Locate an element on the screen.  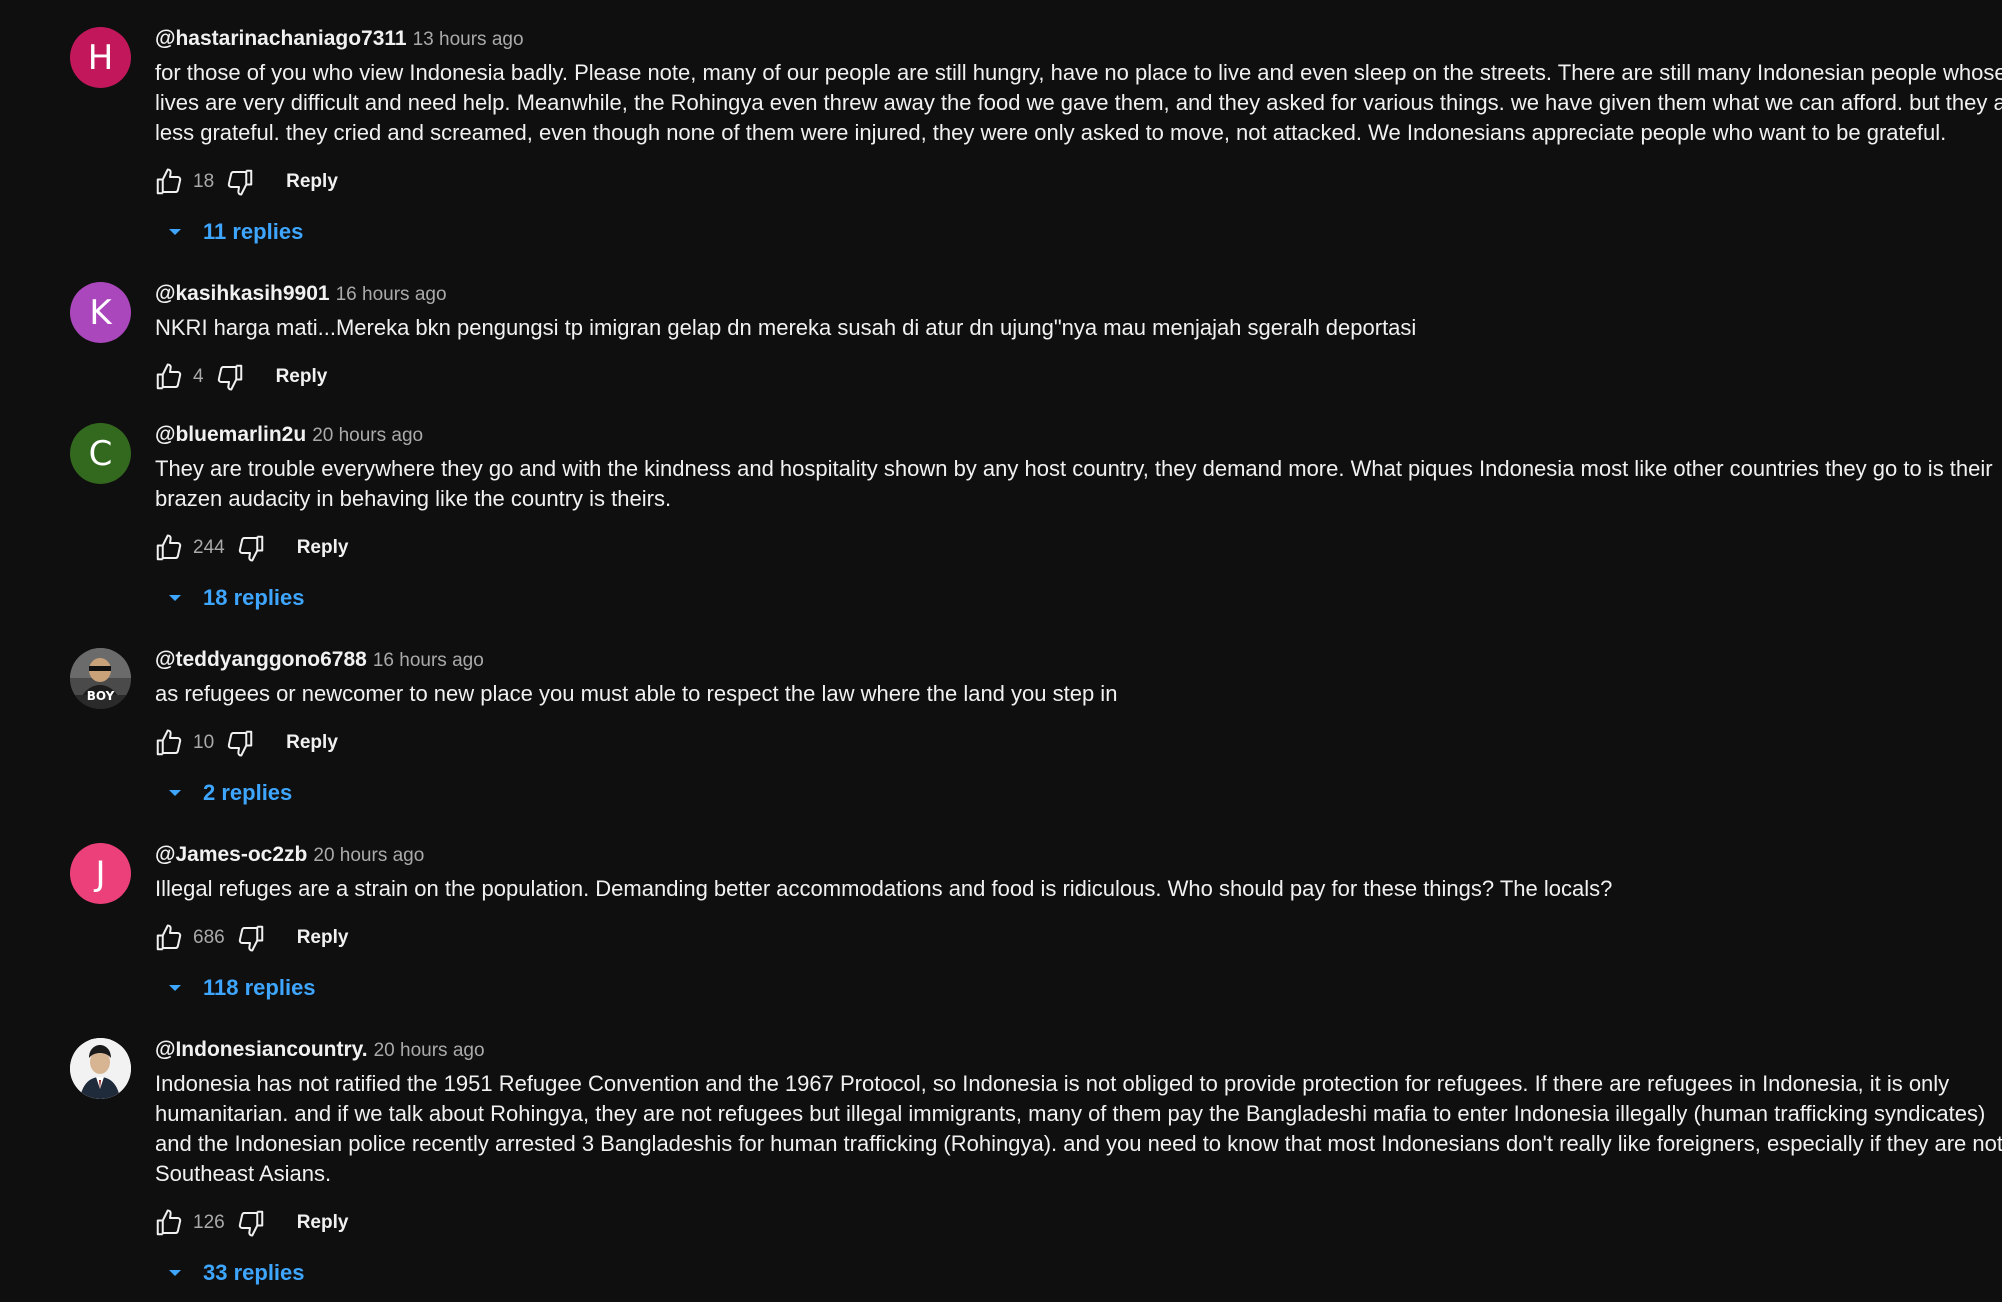
avatar: H is located at coordinates (100, 57).